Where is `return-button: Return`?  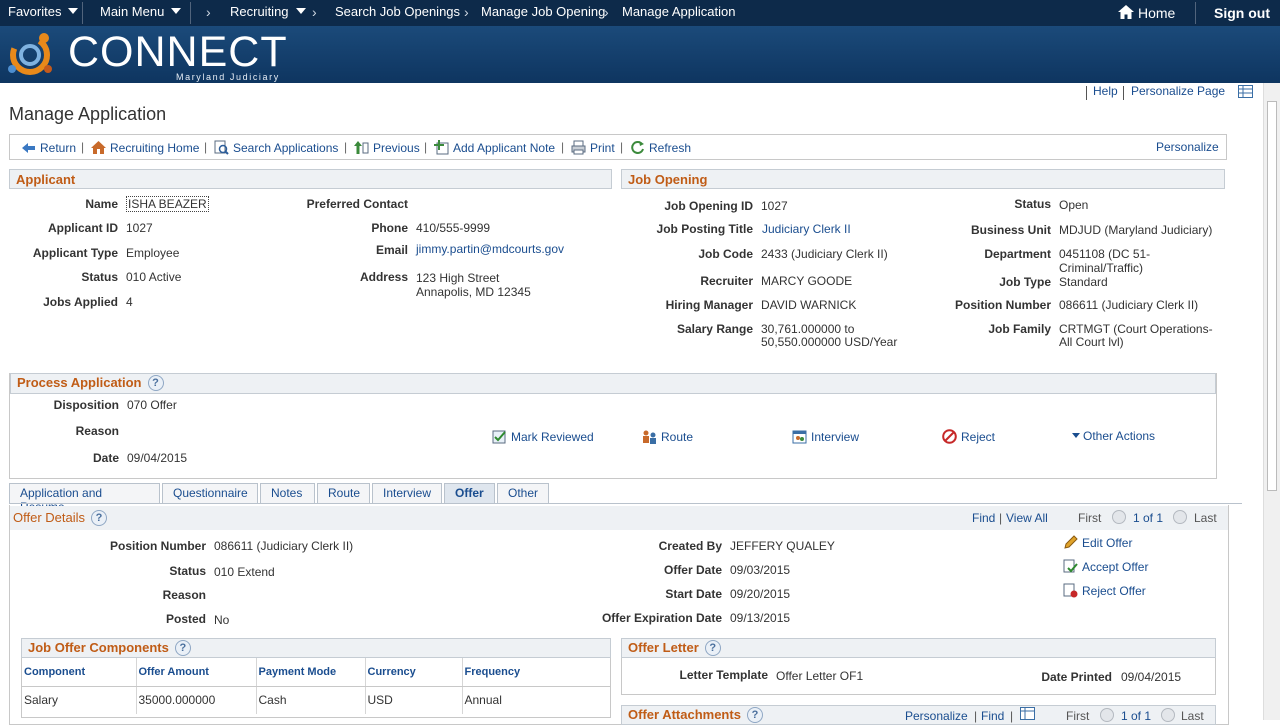 return-button: Return is located at coordinates (48, 147).